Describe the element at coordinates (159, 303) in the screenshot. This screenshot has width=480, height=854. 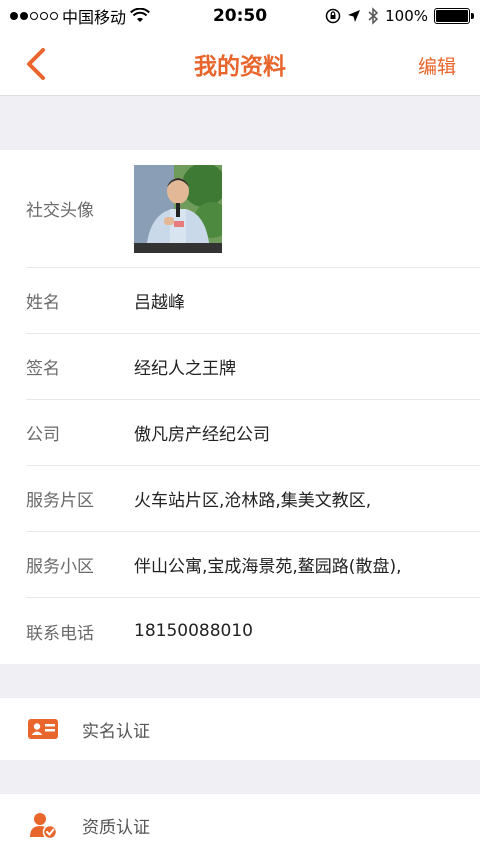
I see `field-value: 吕越峰` at that location.